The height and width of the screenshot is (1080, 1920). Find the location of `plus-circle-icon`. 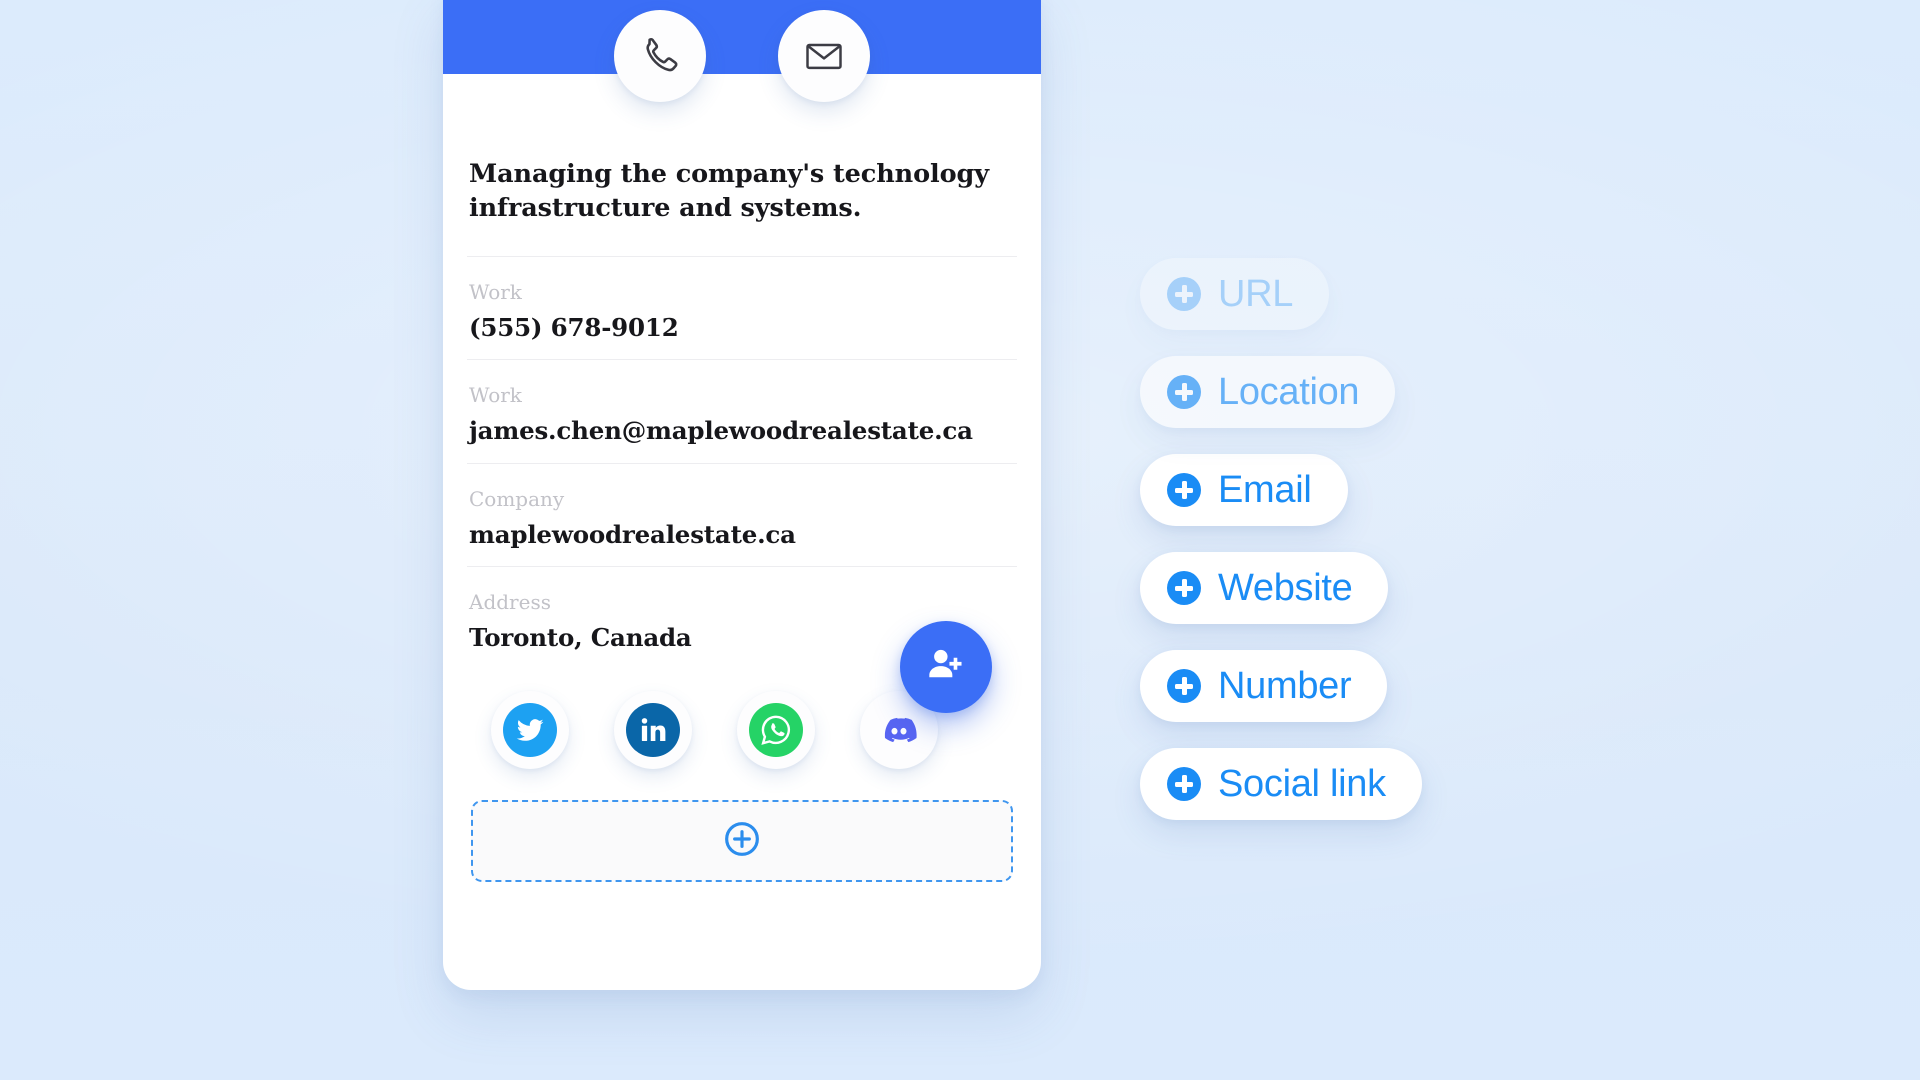

plus-circle-icon is located at coordinates (742, 841).